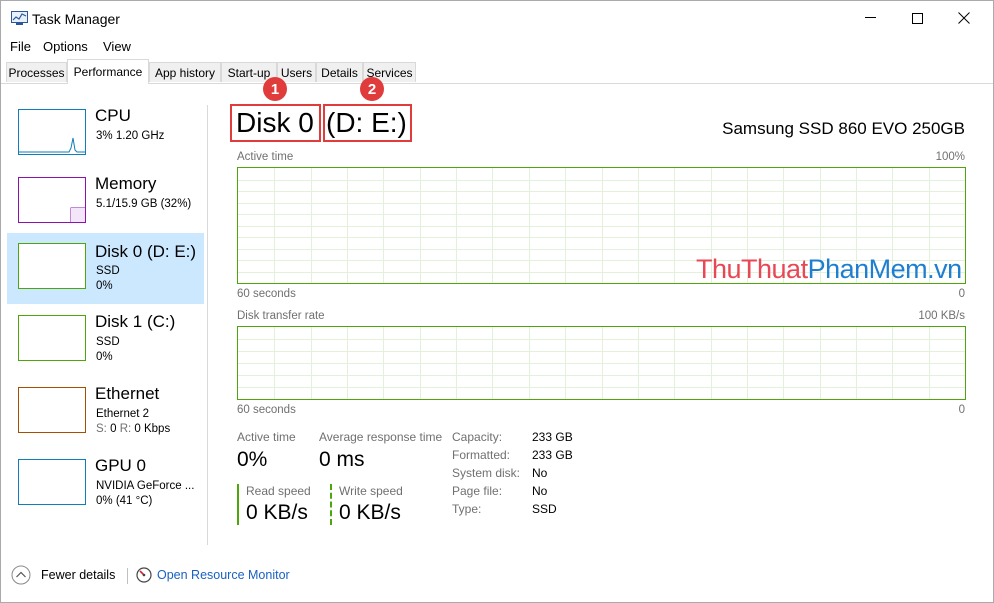  I want to click on write-speed-label: Write speed, so click(371, 491).